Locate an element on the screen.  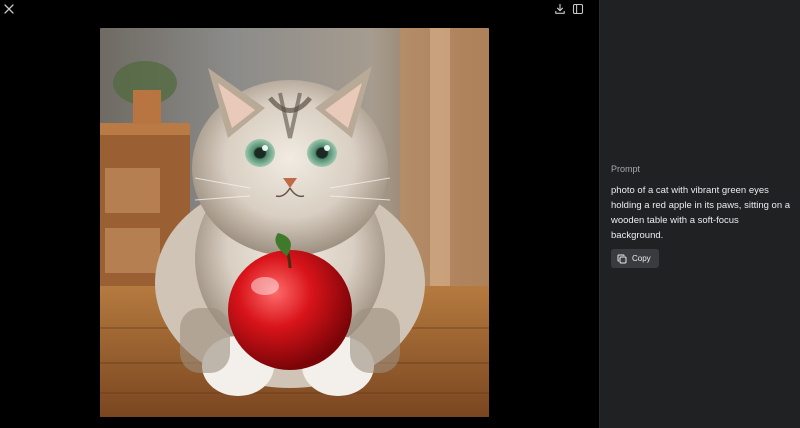
sidebar-panel-icon is located at coordinates (578, 9).